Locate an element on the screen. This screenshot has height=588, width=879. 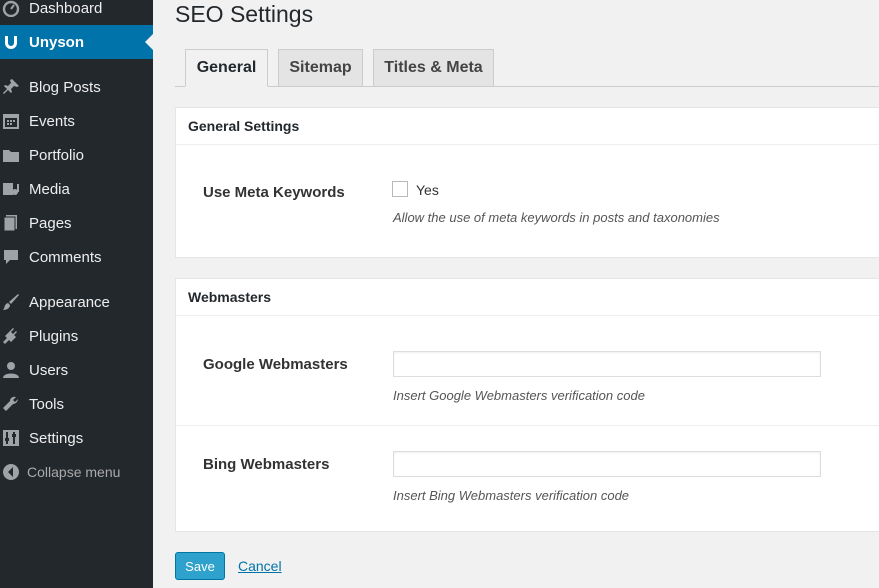
bing-webmasters-label: Bing Webmasters is located at coordinates (266, 464).